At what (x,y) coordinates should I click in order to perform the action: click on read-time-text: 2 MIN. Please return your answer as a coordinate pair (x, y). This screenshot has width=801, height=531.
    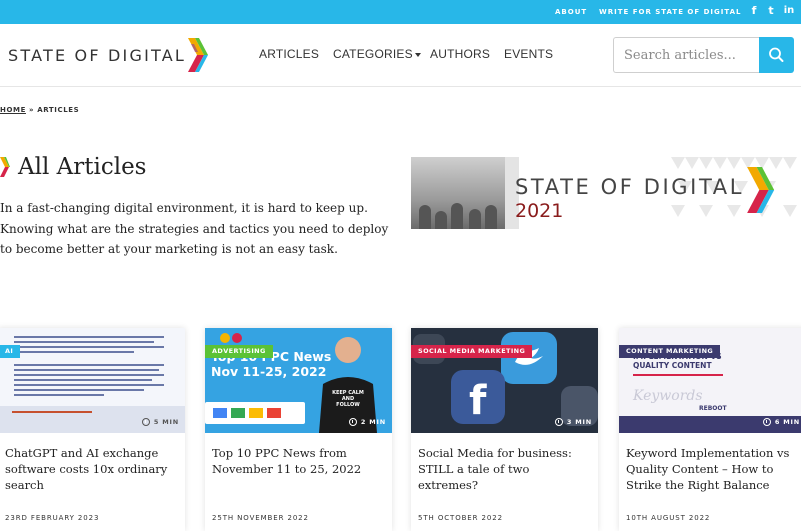
    Looking at the image, I should click on (373, 422).